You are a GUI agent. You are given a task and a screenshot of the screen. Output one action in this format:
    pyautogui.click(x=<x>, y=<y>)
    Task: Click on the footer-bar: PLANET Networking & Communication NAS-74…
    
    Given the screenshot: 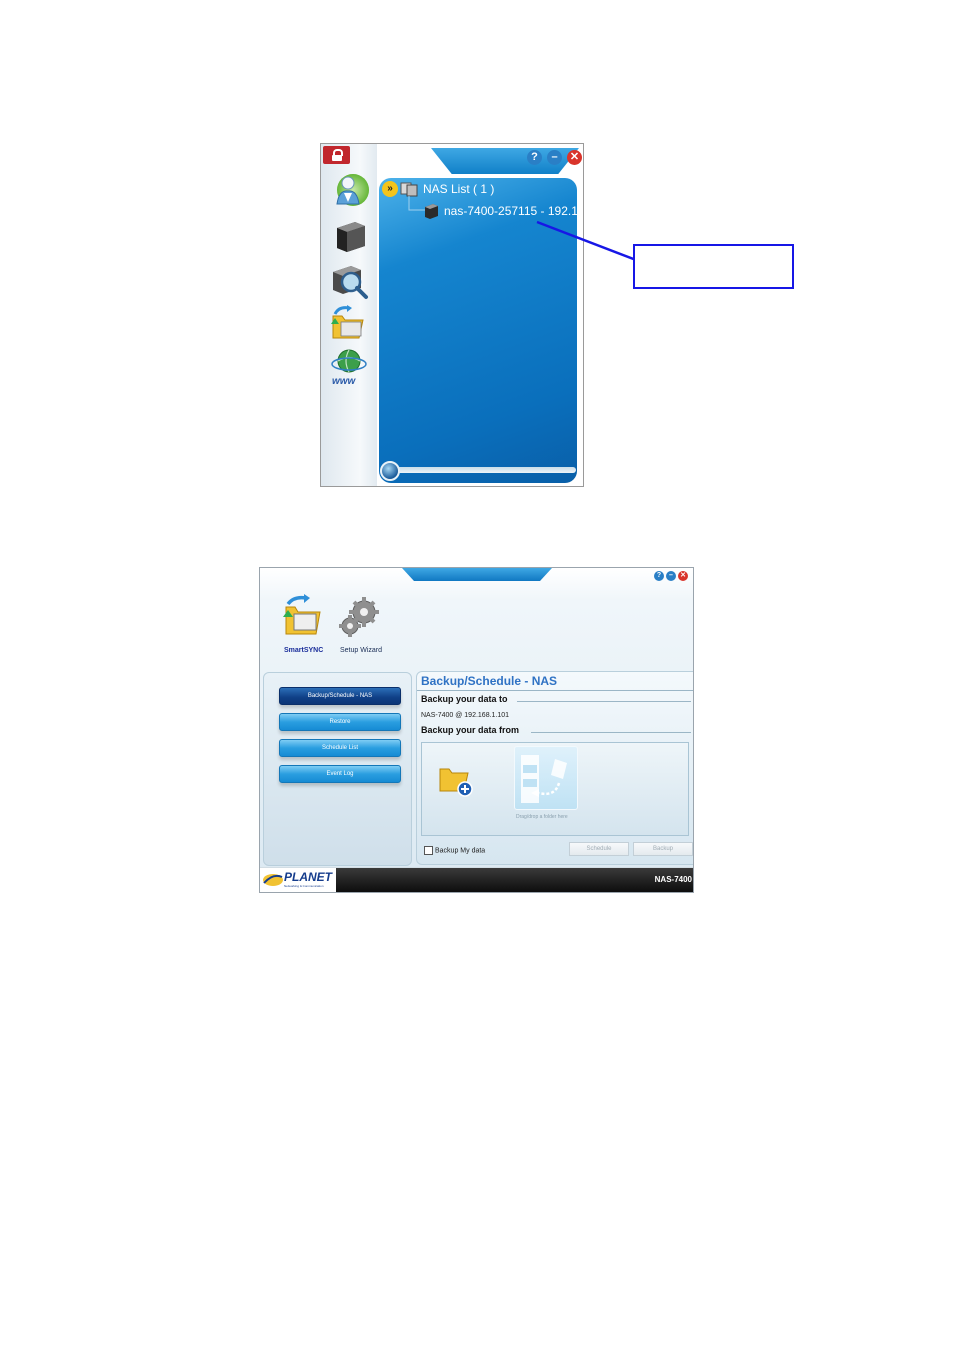 What is the action you would take?
    pyautogui.click(x=476, y=879)
    